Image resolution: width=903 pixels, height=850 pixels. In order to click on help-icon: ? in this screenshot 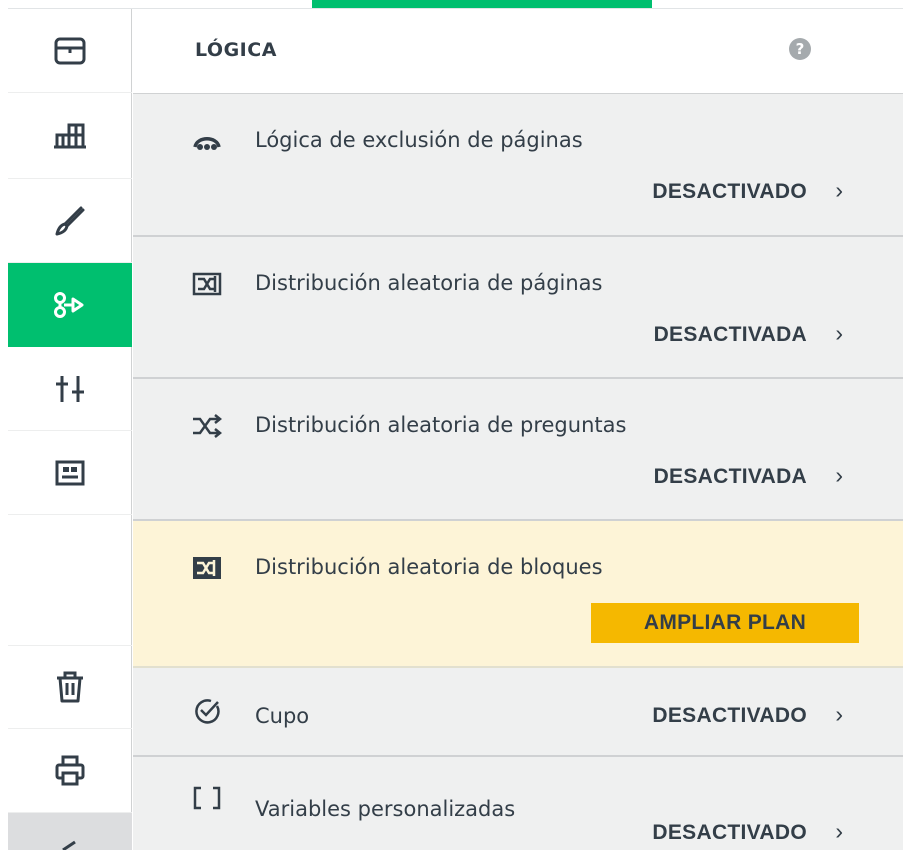, I will do `click(800, 49)`.